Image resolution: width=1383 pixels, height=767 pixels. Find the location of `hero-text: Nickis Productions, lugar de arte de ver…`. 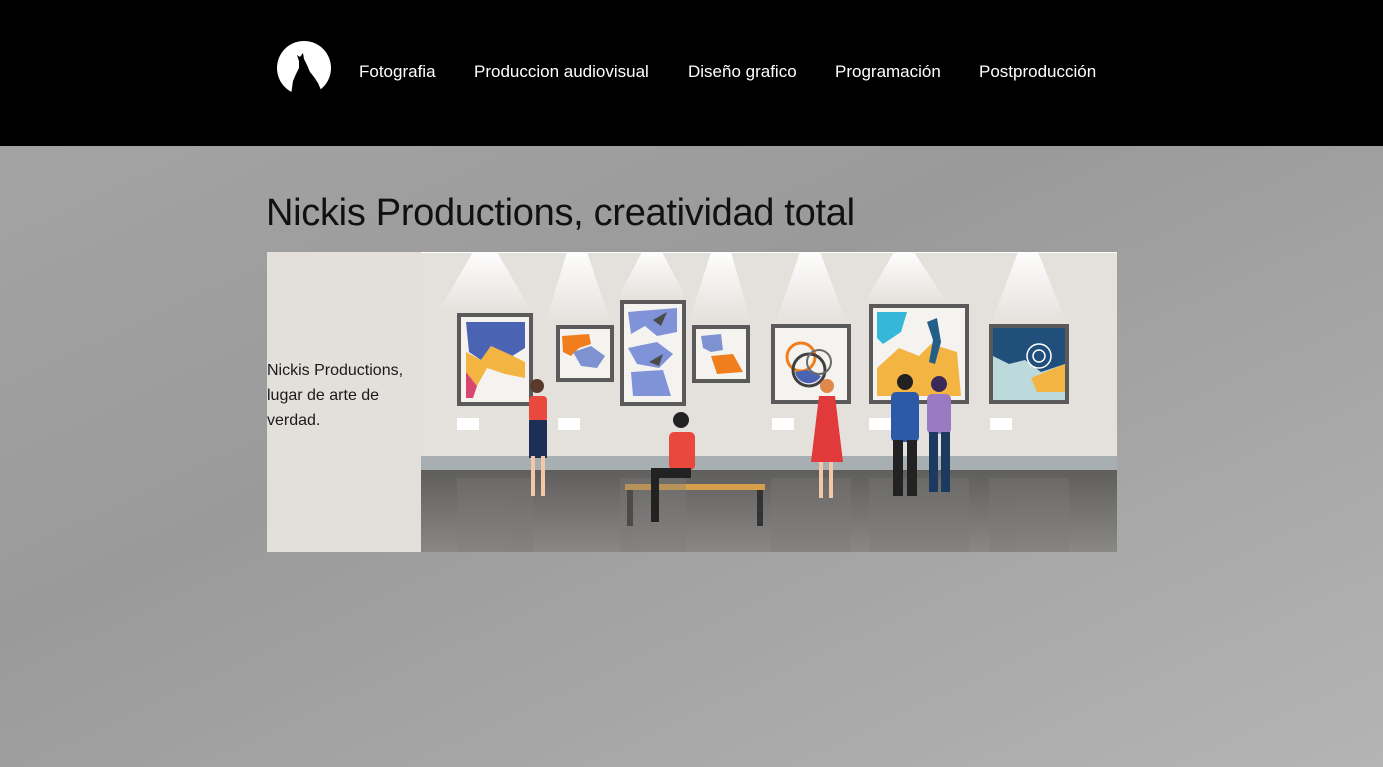

hero-text: Nickis Productions, lugar de arte de ver… is located at coordinates (335, 395).